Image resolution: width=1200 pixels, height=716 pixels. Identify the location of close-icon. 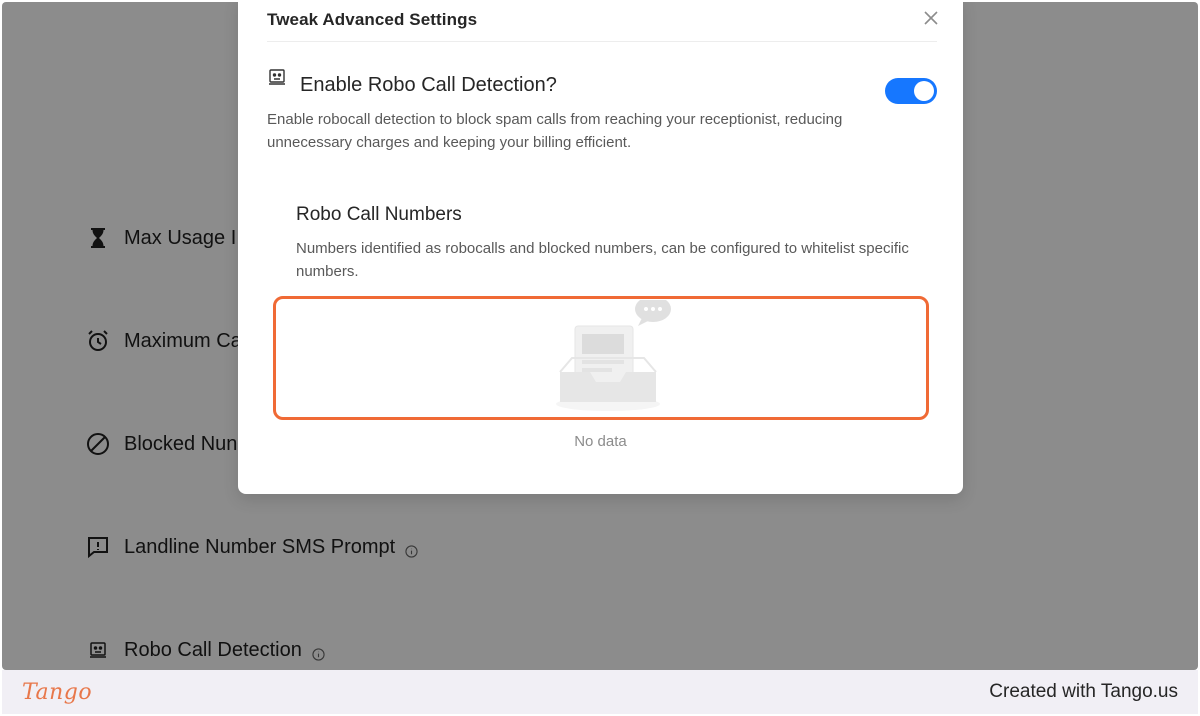
(931, 18).